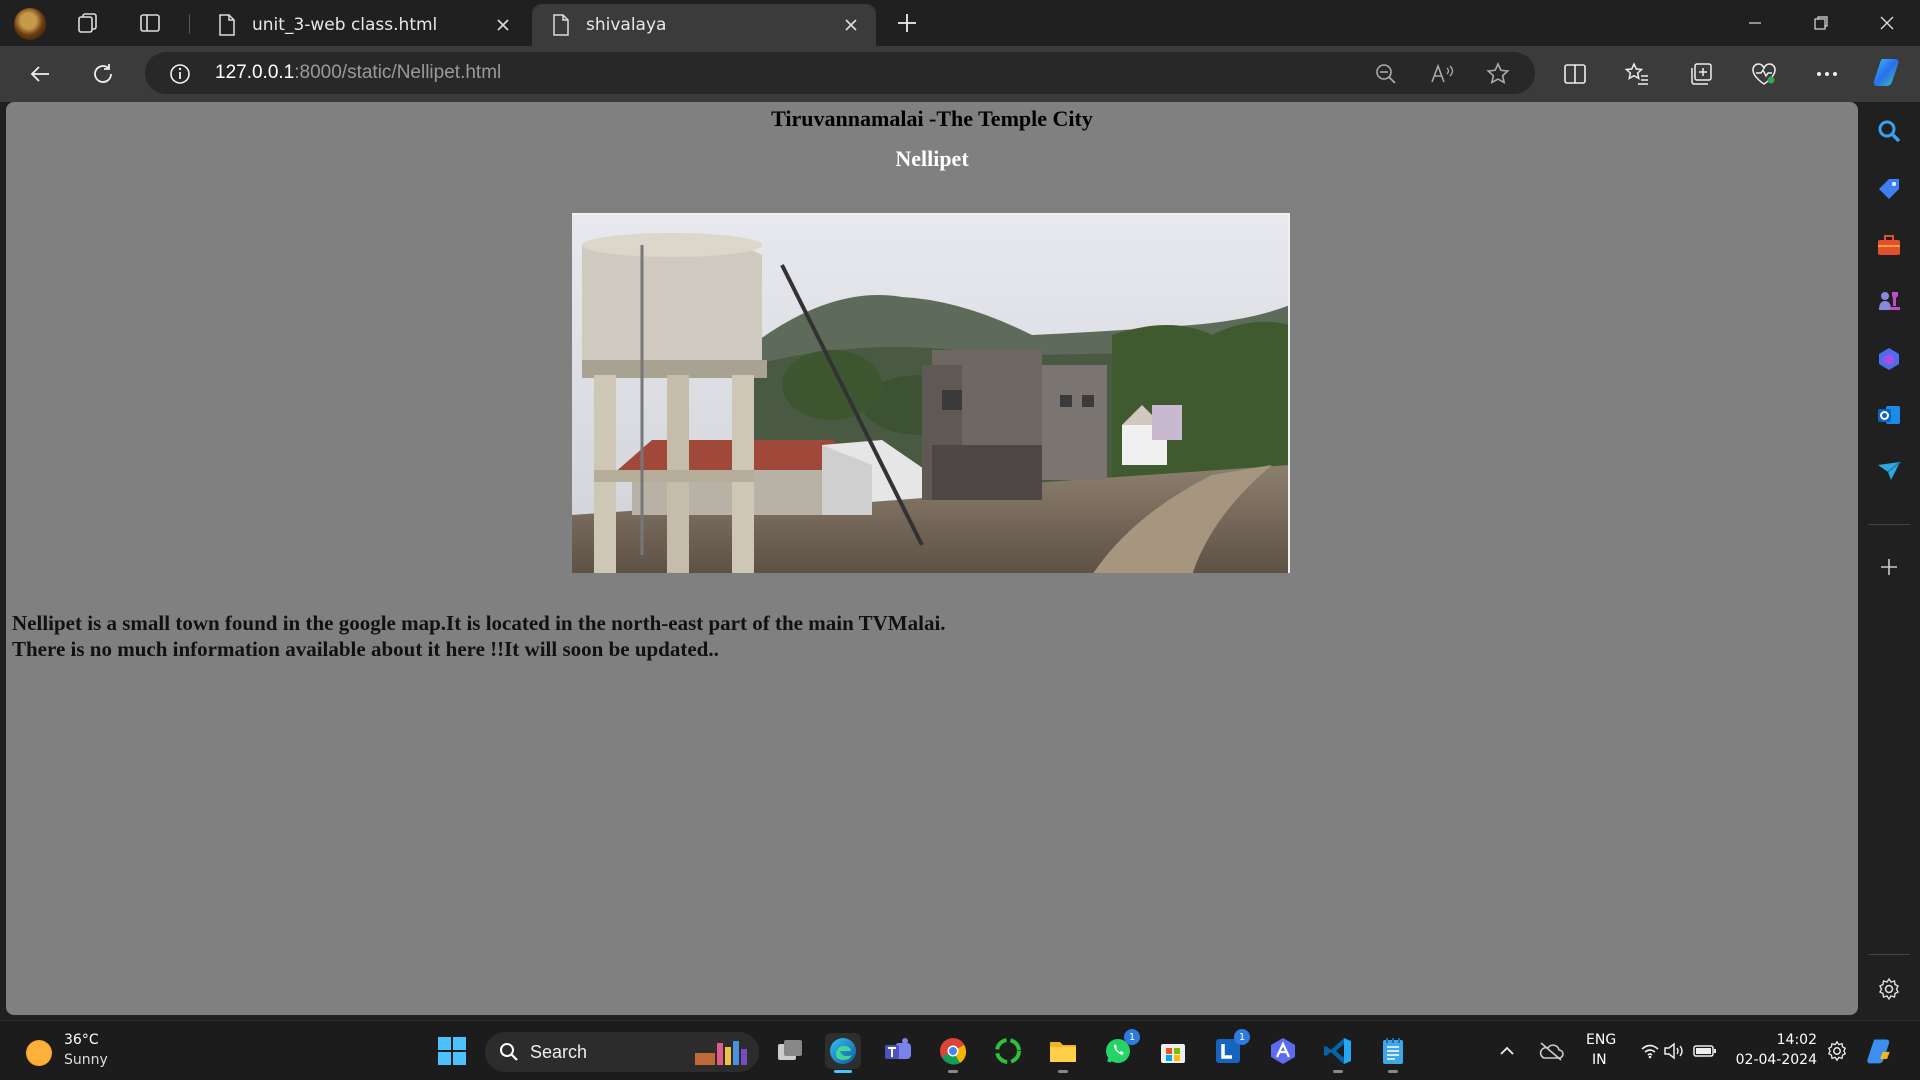 This screenshot has height=1080, width=1920. Describe the element at coordinates (1755, 23) in the screenshot. I see `minimize-button` at that location.